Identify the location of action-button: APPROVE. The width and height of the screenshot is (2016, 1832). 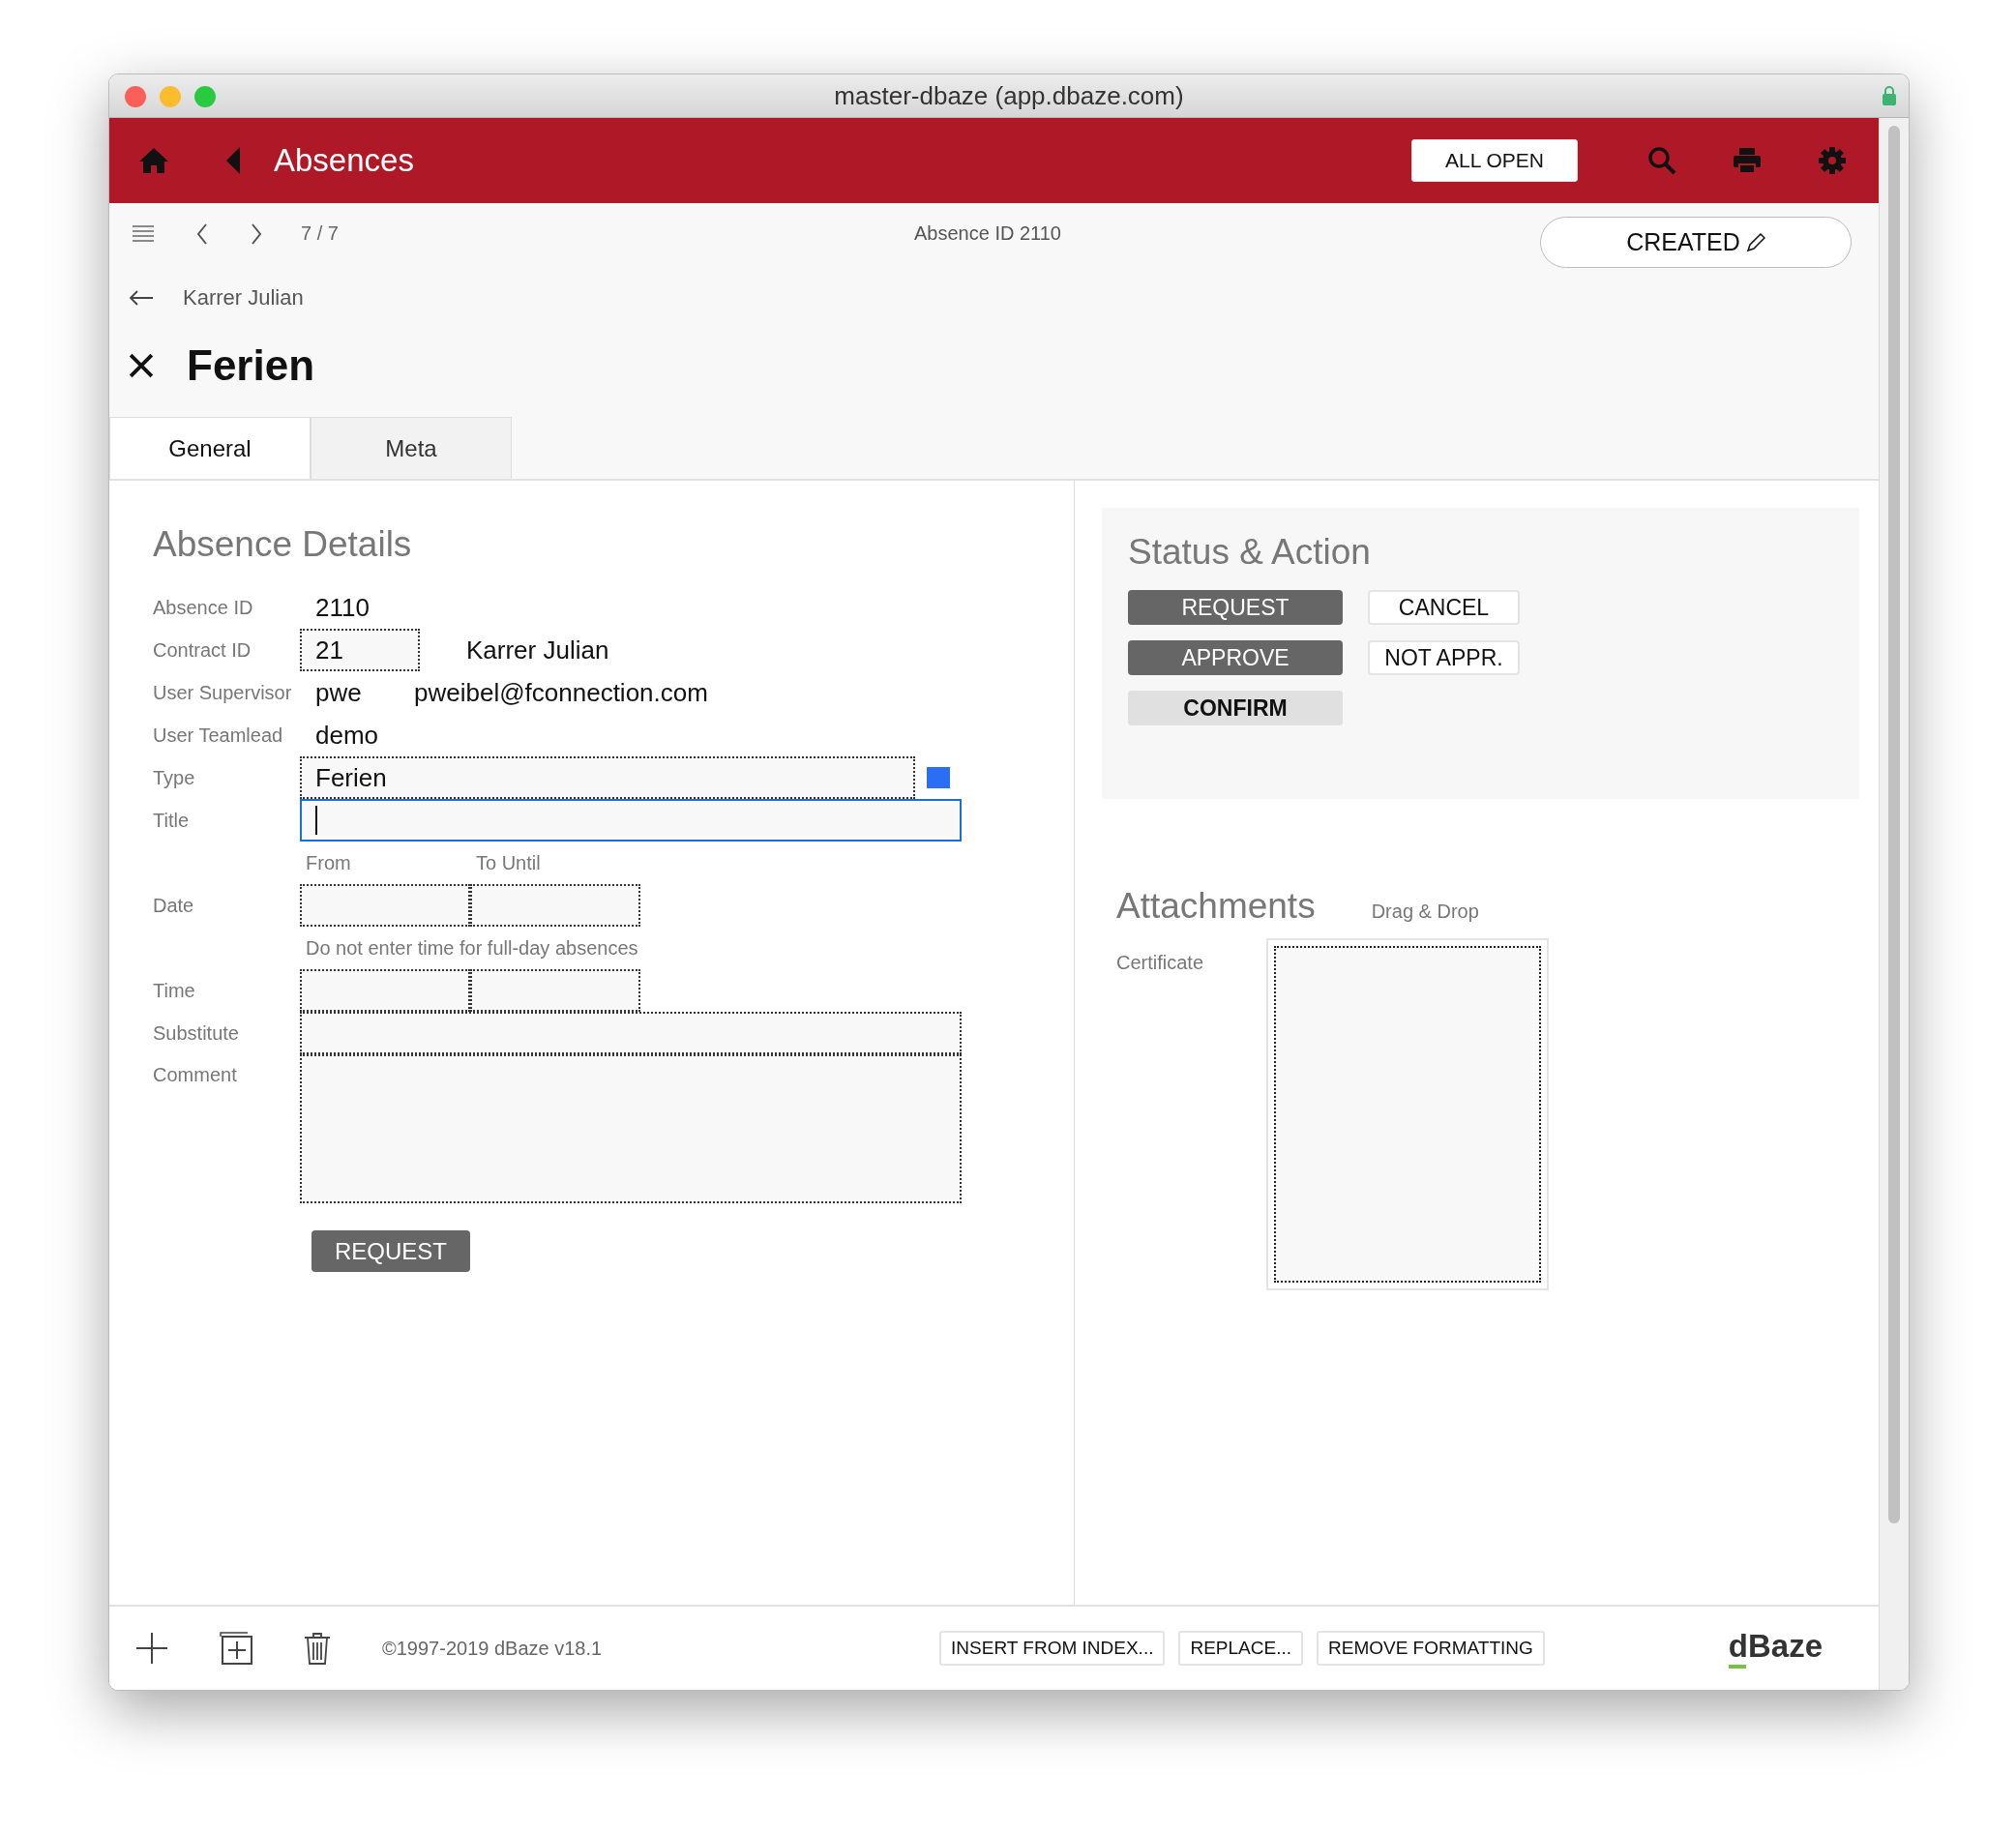
(1236, 658).